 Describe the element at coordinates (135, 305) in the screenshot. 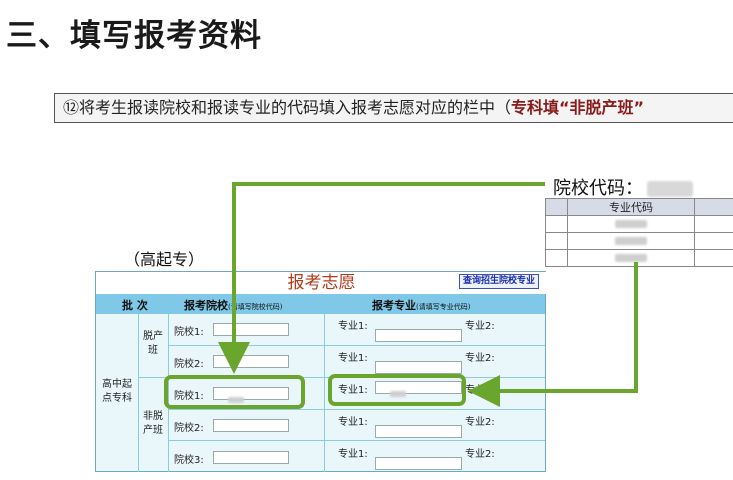

I see `col-batch-header: 批 次` at that location.